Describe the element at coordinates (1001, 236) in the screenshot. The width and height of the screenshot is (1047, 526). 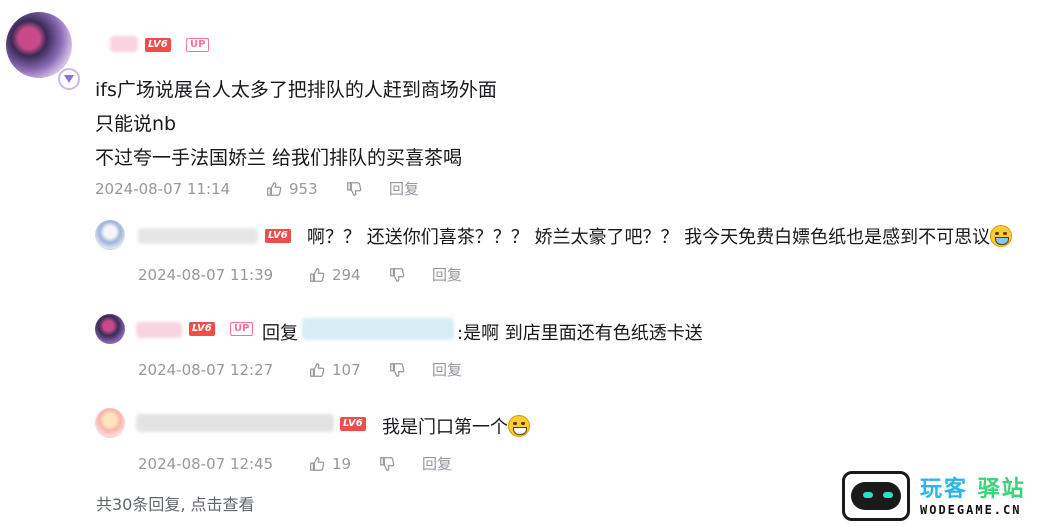
I see `laugh-cry-emoji` at that location.